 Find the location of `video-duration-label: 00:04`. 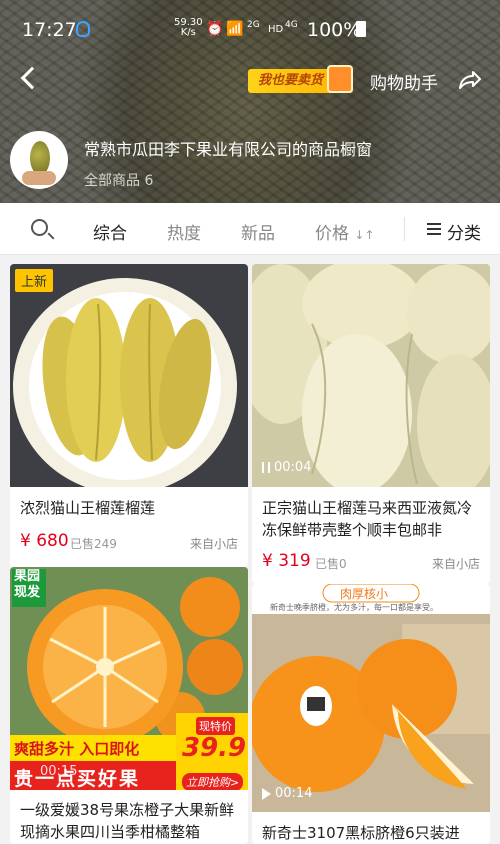

video-duration-label: 00:04 is located at coordinates (293, 467).